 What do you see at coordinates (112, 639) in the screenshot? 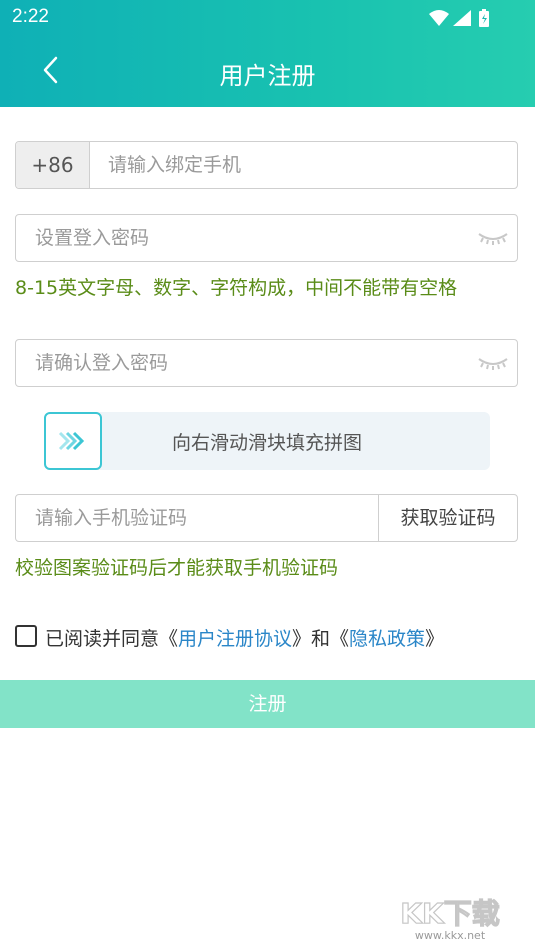
I see `agreement-prefix: 已阅读并同意《` at bounding box center [112, 639].